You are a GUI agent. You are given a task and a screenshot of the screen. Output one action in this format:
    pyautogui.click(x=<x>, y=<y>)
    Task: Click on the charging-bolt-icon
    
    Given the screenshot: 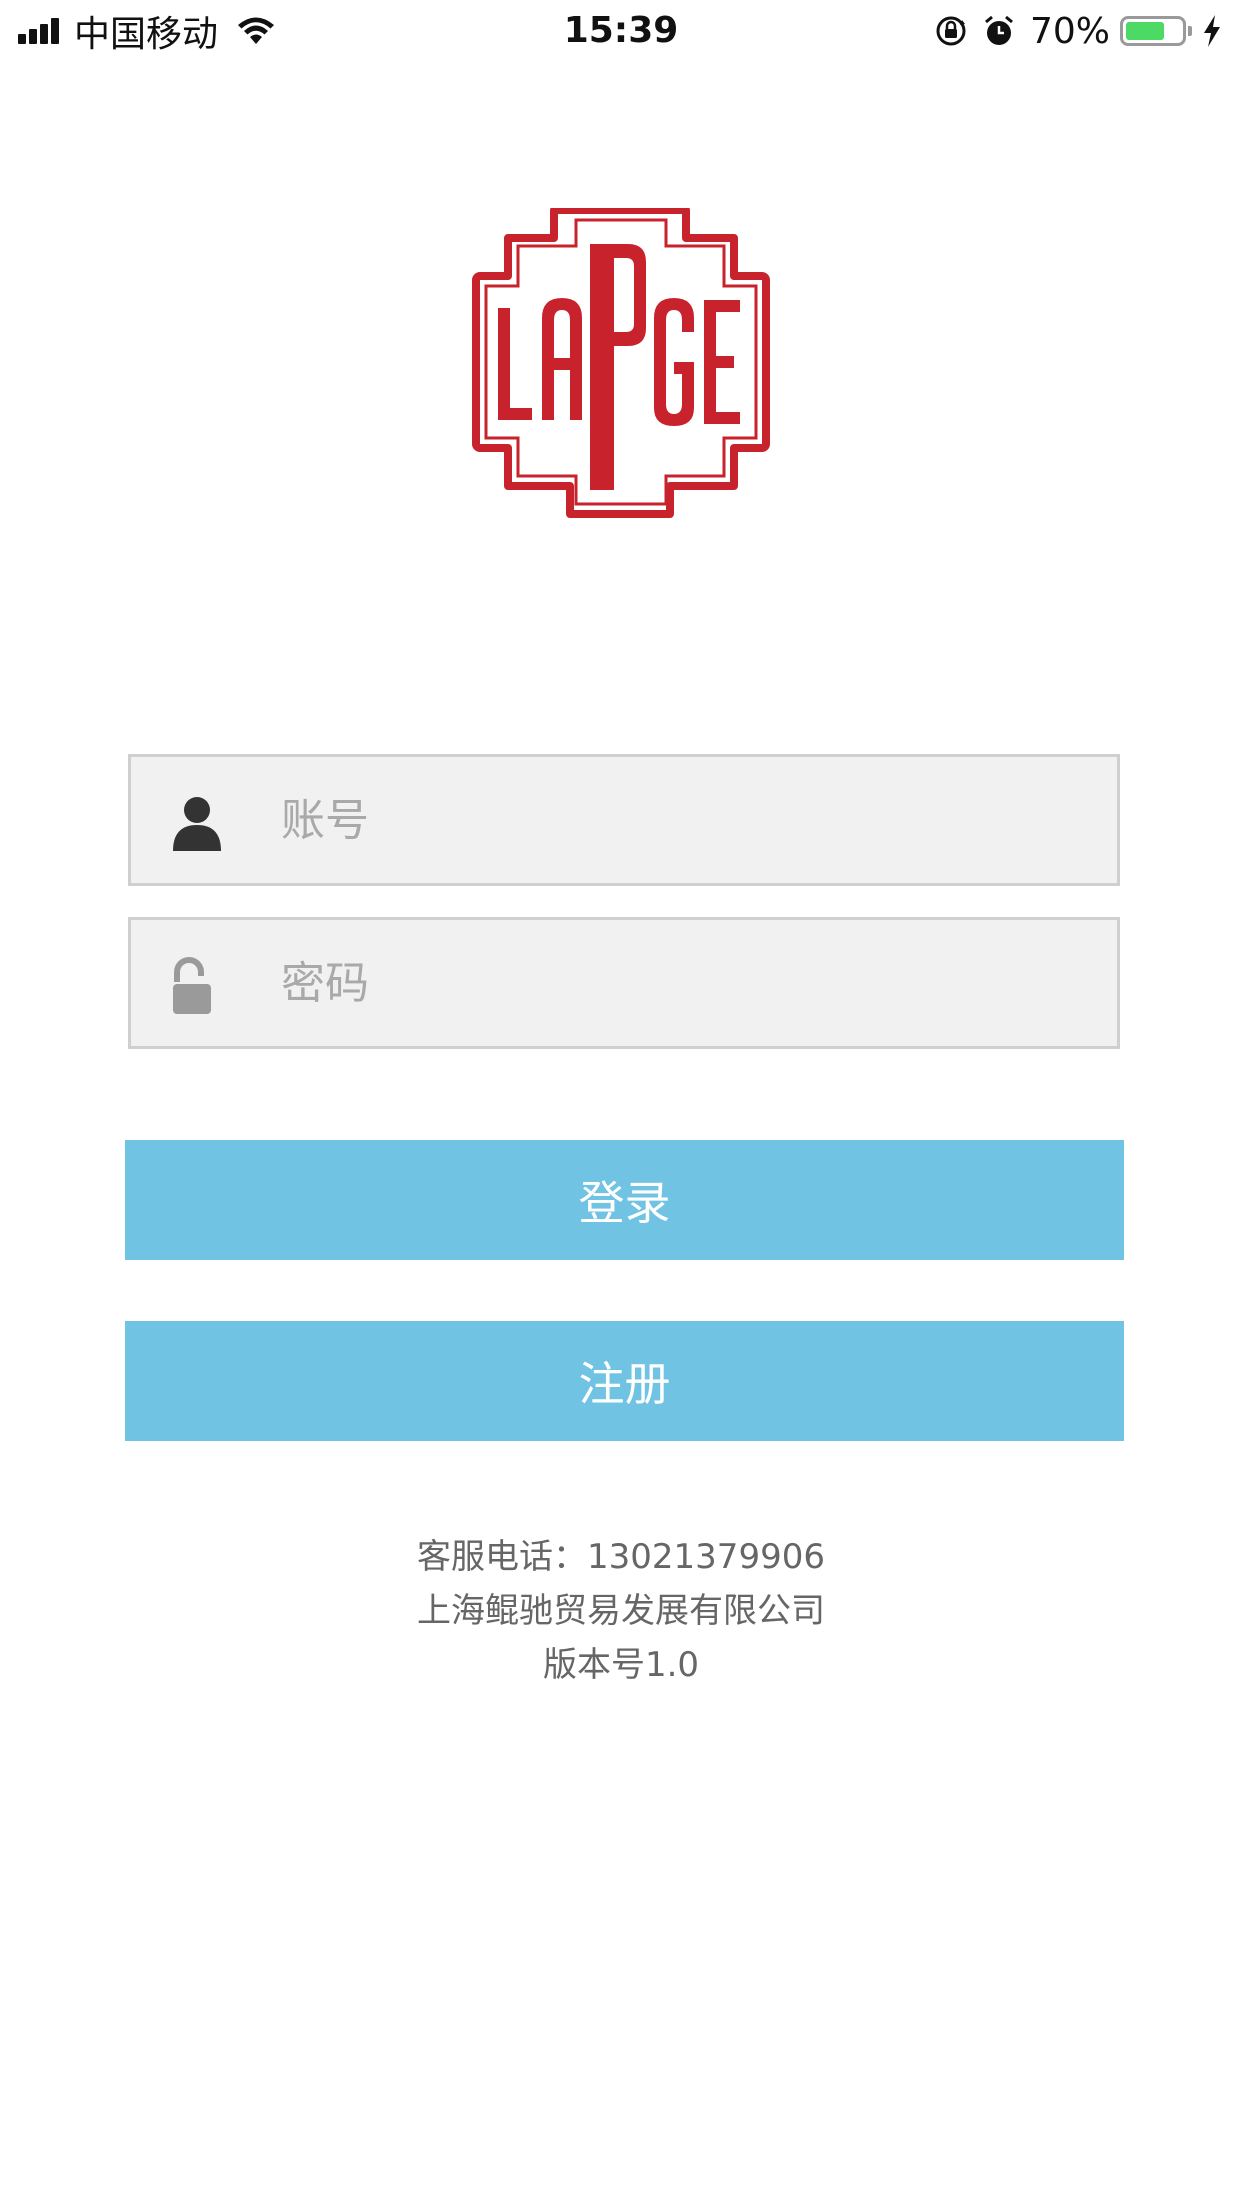 What is the action you would take?
    pyautogui.click(x=1212, y=31)
    